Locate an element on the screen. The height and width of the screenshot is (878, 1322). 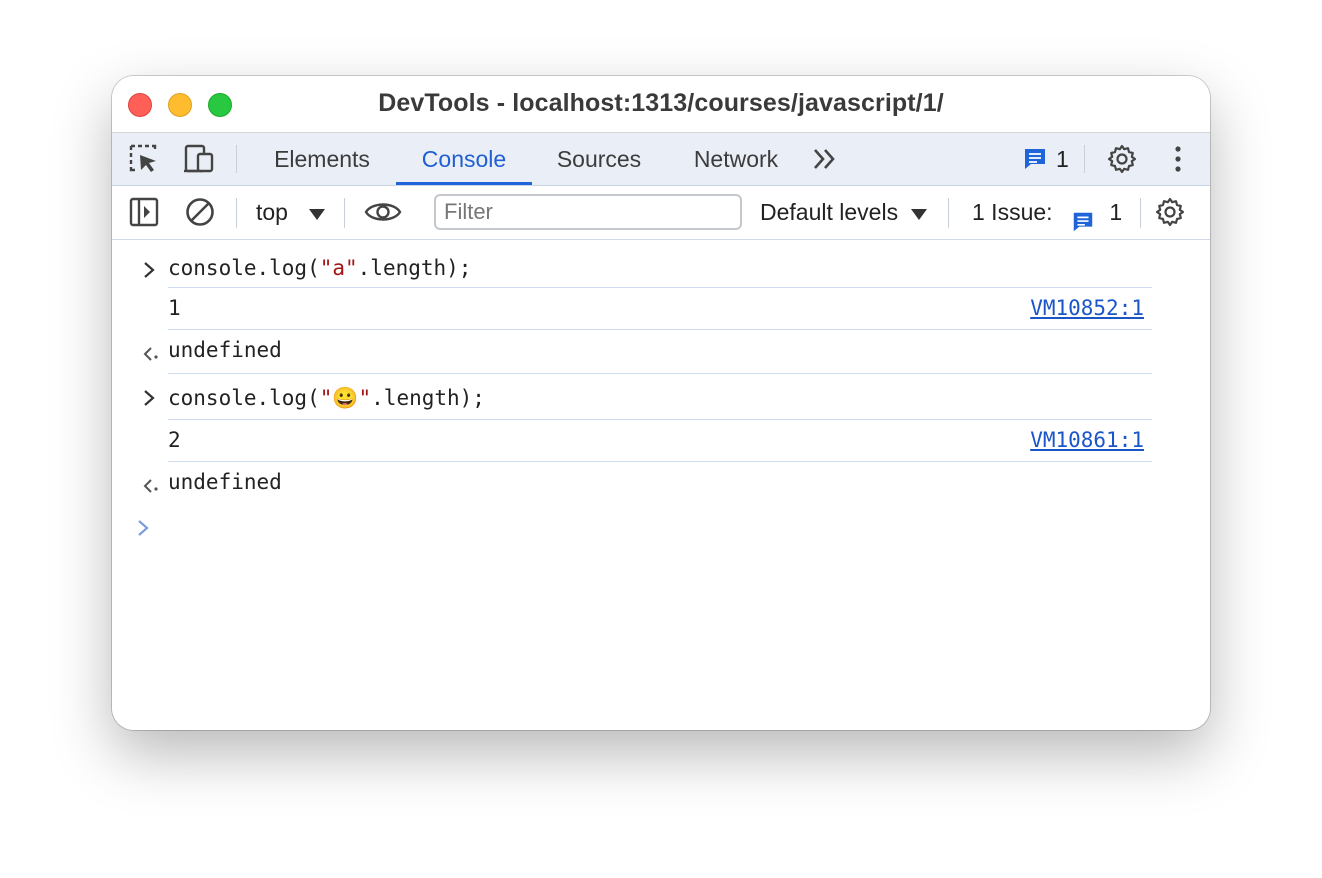
live-expression-eye-icon is located at coordinates (383, 212).